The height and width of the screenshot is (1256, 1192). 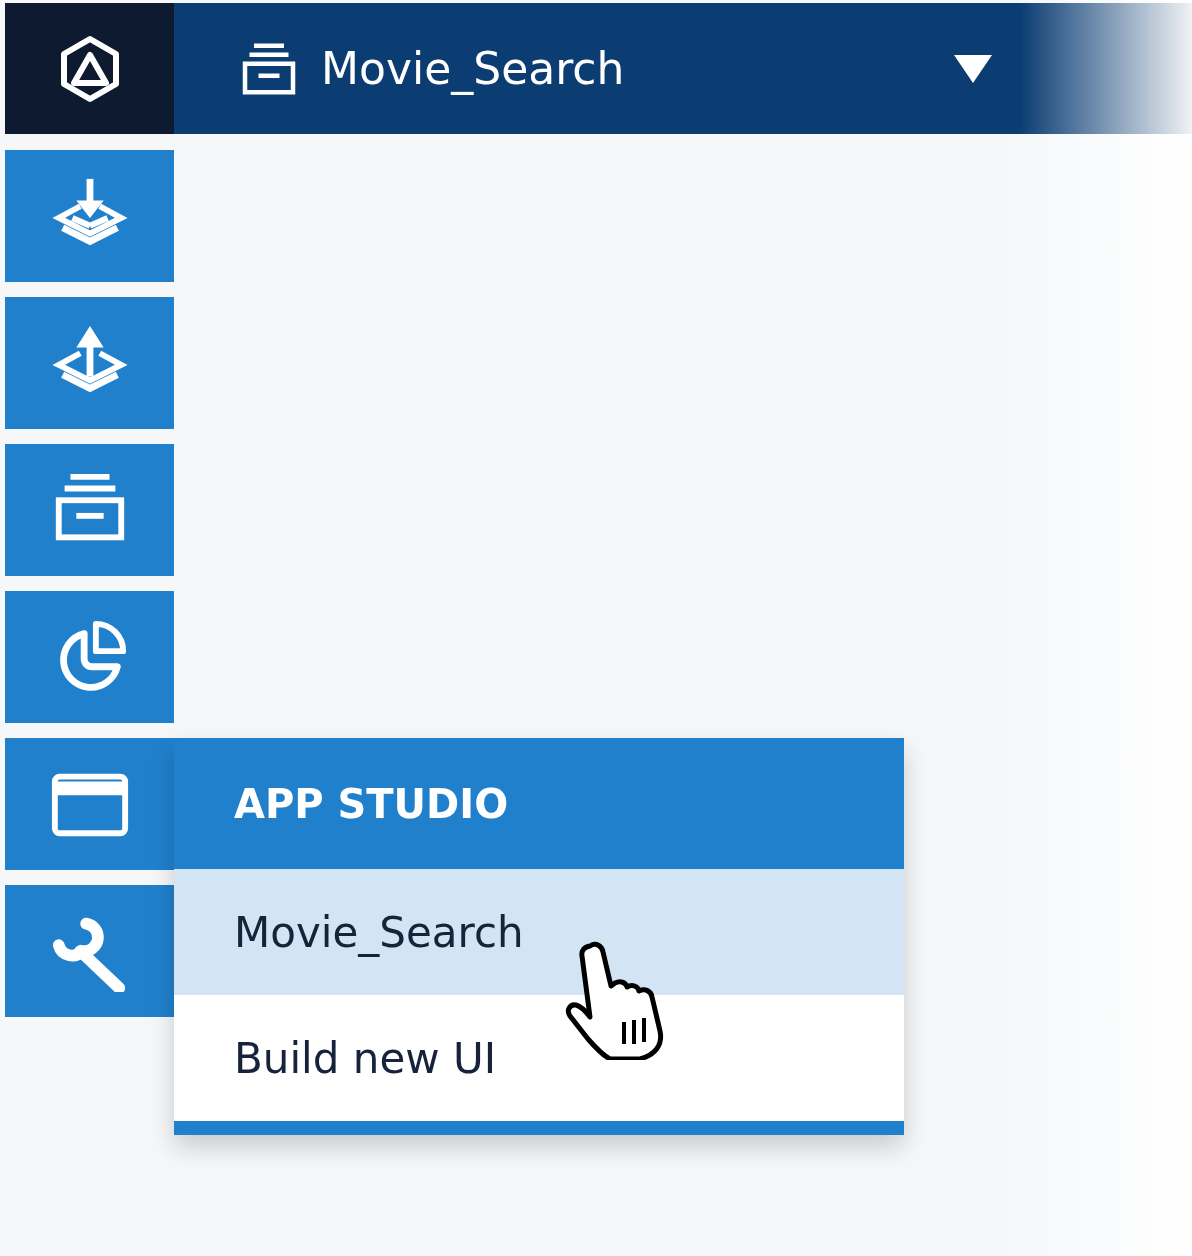 What do you see at coordinates (539, 932) in the screenshot?
I see `menu-item: Movie_Search` at bounding box center [539, 932].